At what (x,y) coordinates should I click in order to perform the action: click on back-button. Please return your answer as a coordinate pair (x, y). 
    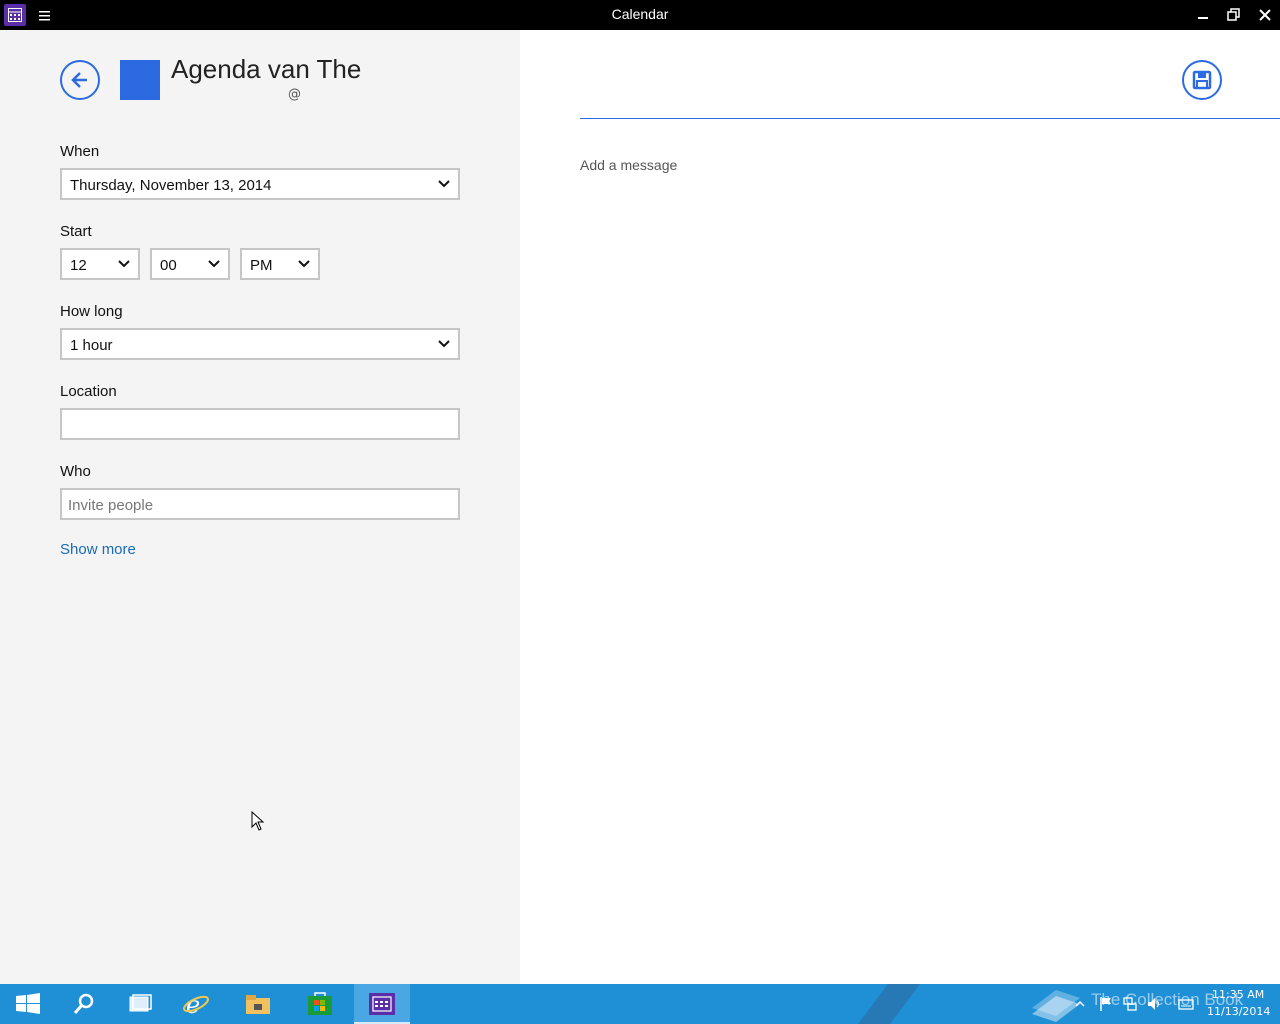
    Looking at the image, I should click on (80, 80).